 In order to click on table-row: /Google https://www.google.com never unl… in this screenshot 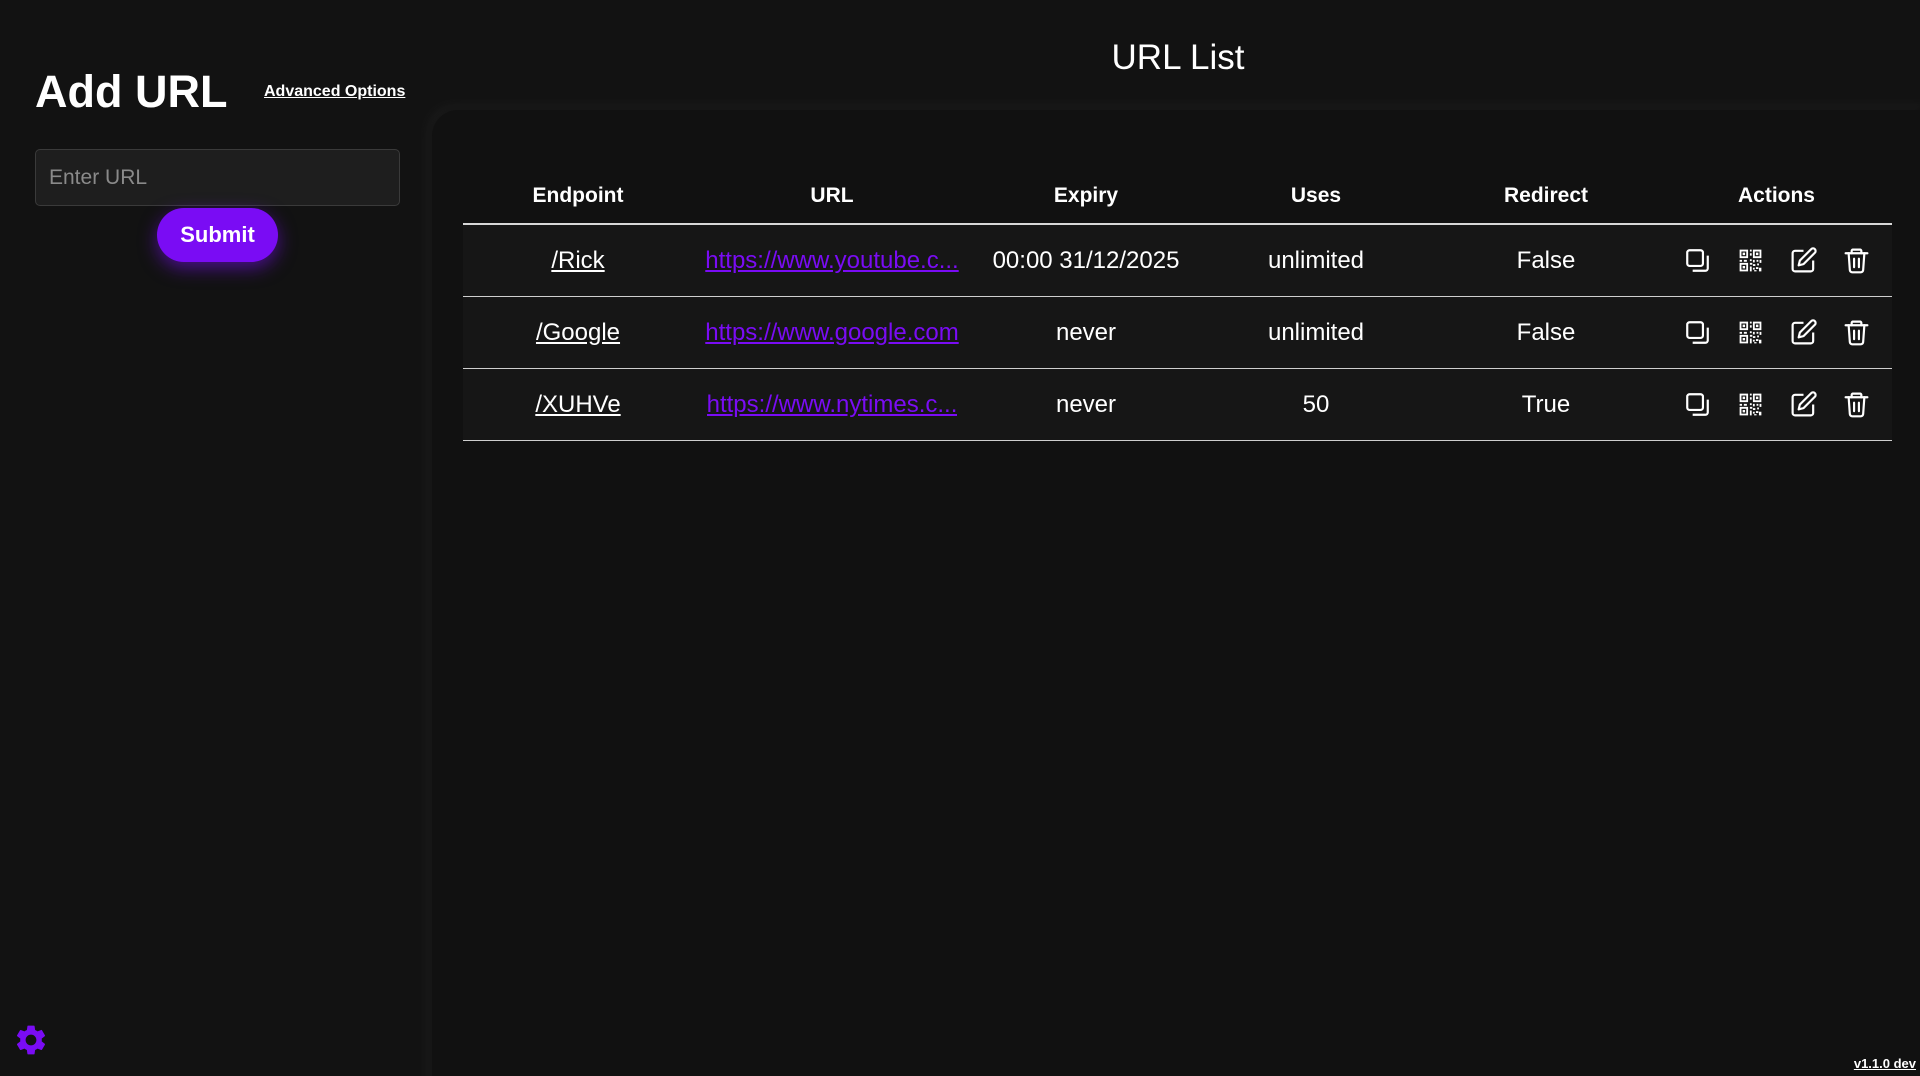, I will do `click(1177, 332)`.